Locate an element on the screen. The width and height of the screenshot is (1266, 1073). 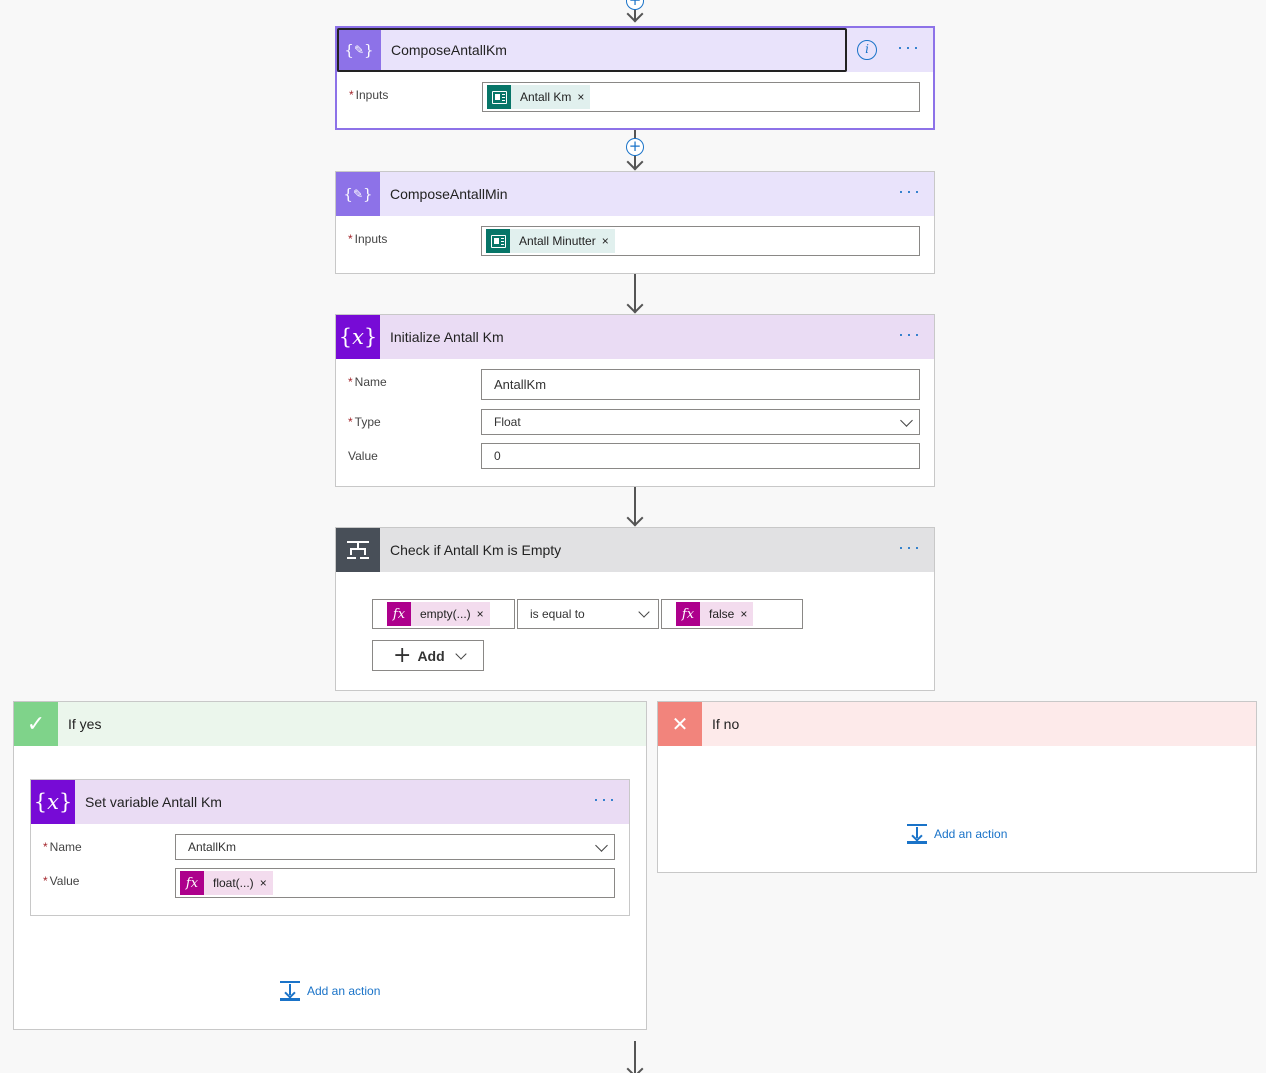
condition-right-operand: fx false × is located at coordinates (732, 614).